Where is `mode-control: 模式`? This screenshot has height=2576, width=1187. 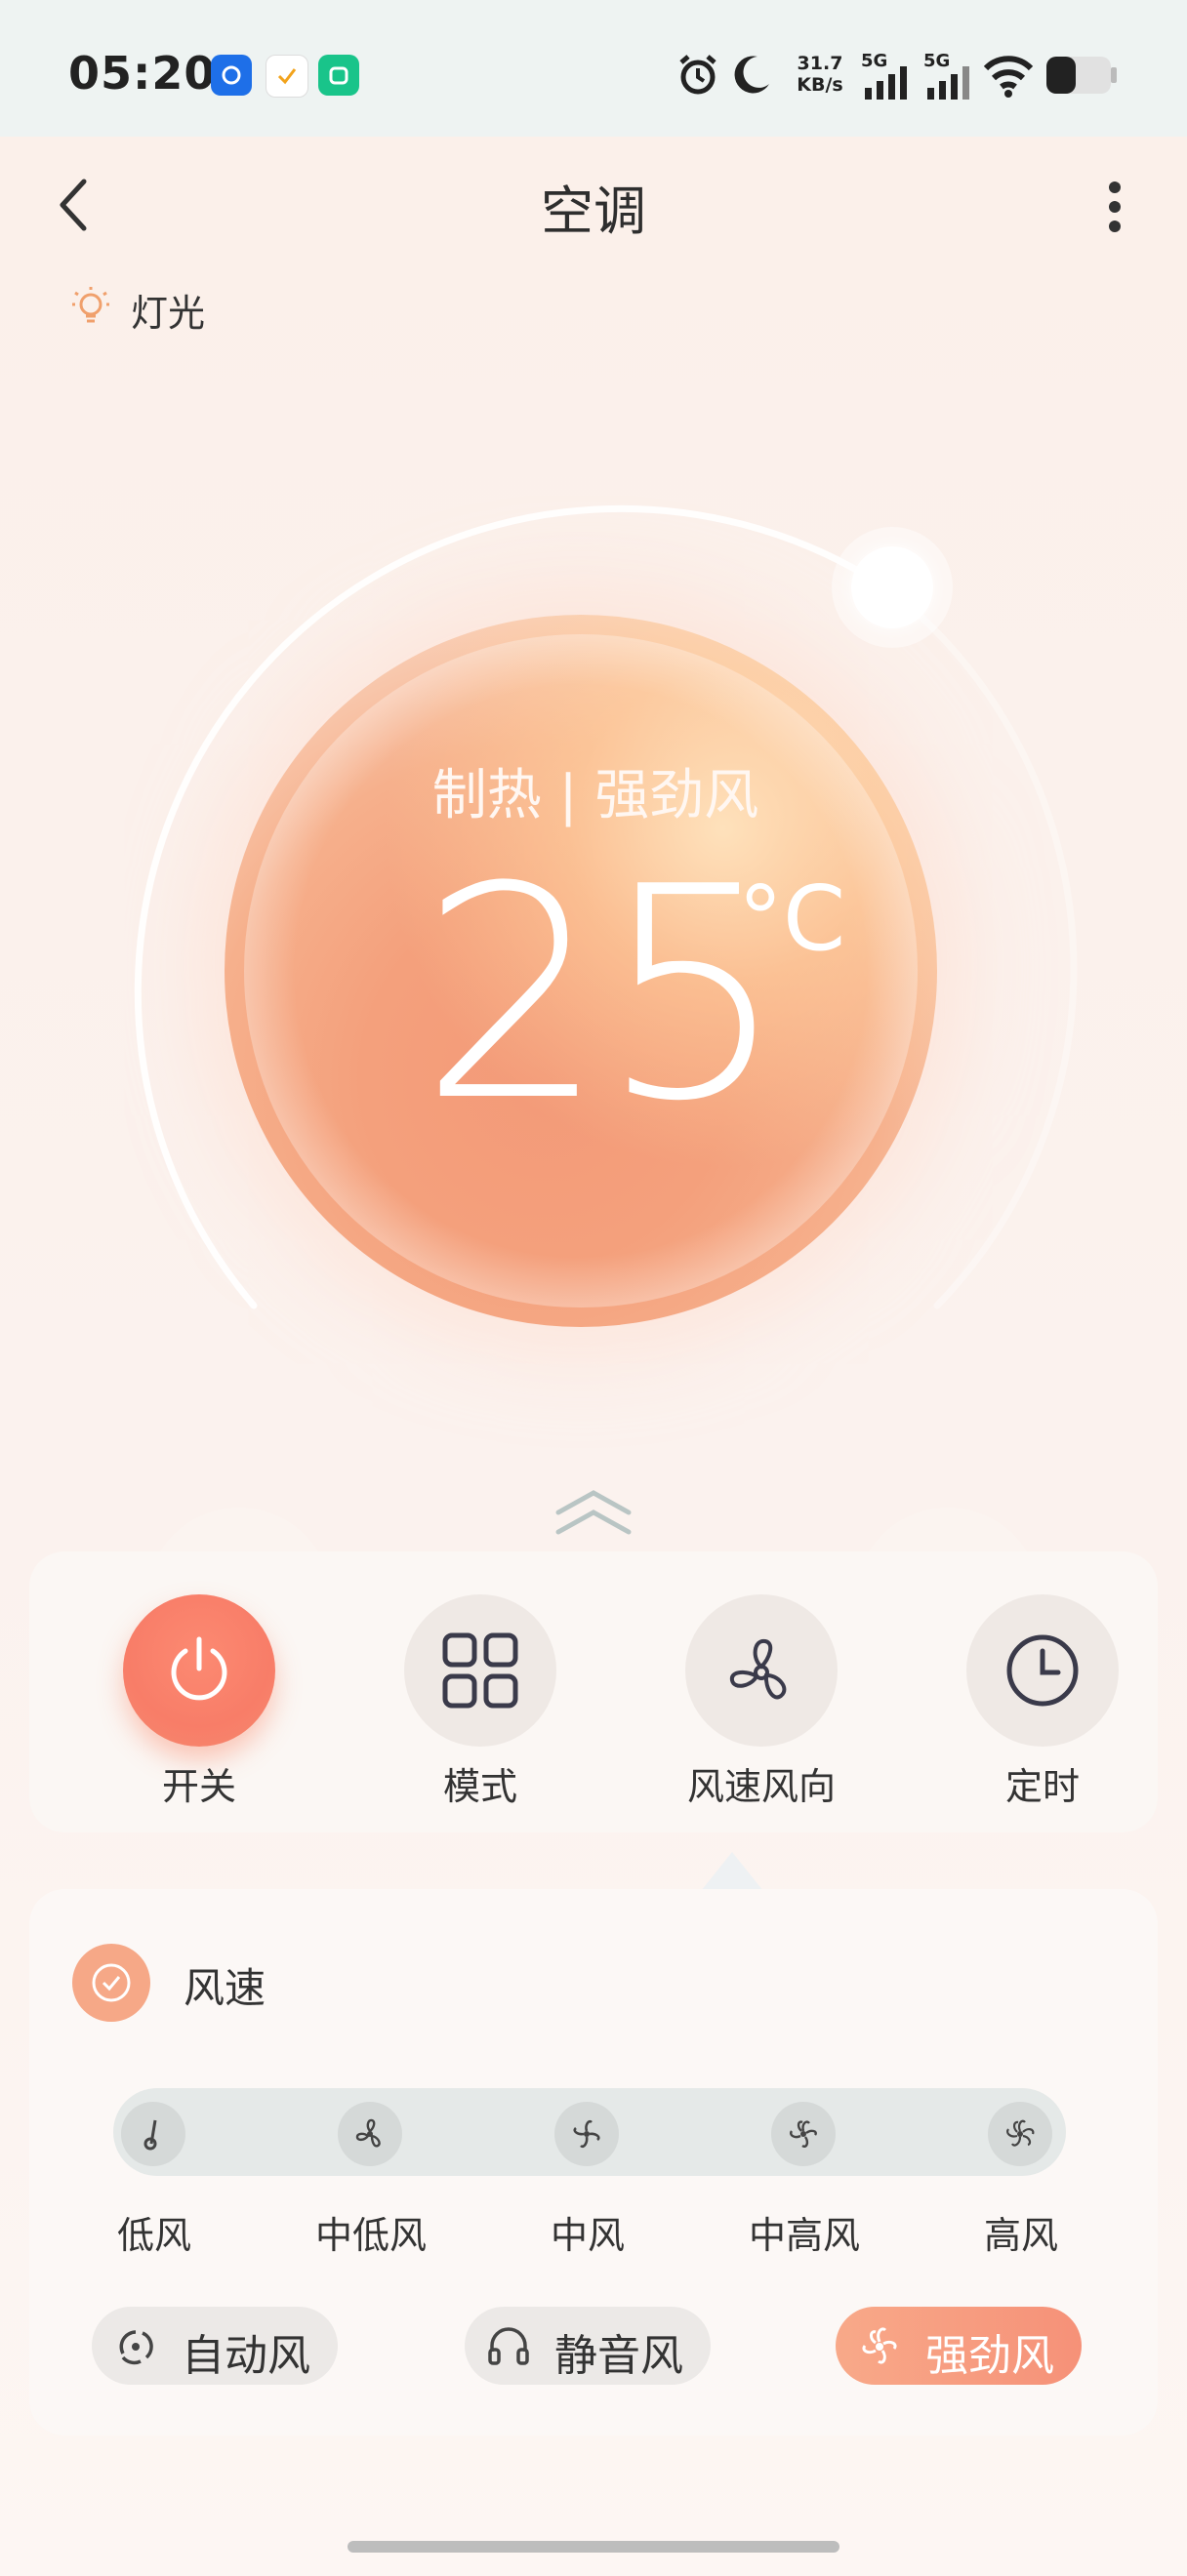 mode-control: 模式 is located at coordinates (480, 1706).